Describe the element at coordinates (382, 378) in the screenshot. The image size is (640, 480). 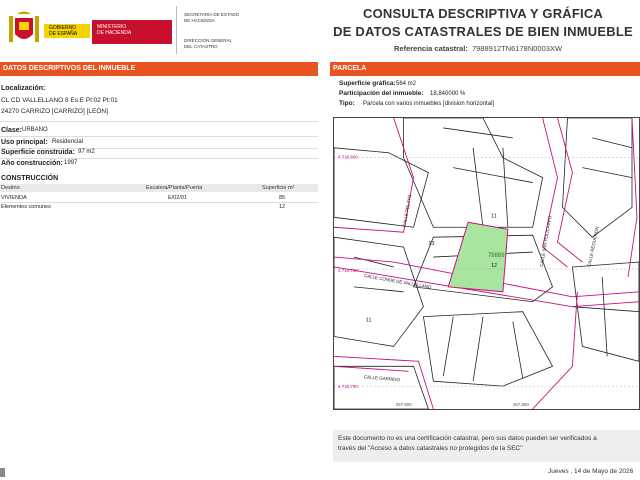
I see `svg-text: CALLE GARRIDO` at that location.